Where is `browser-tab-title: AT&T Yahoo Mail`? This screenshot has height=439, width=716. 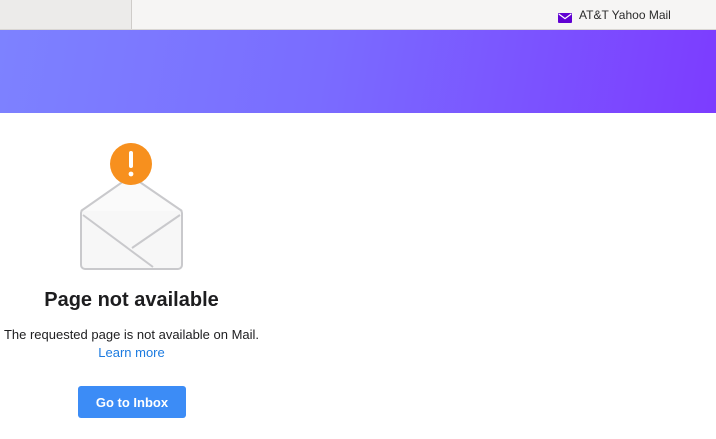 browser-tab-title: AT&T Yahoo Mail is located at coordinates (625, 15).